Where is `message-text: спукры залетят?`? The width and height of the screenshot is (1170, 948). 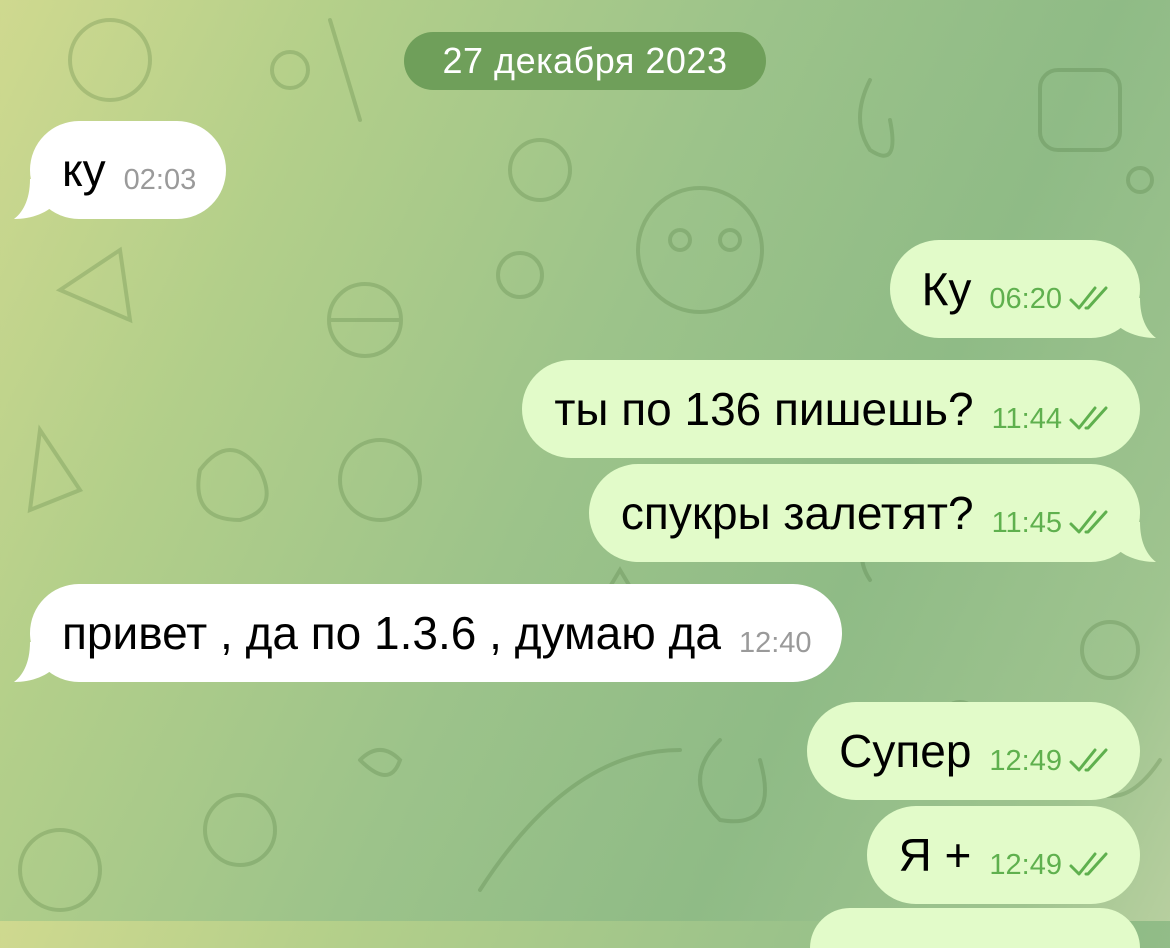
message-text: спукры залетят? is located at coordinates (797, 513).